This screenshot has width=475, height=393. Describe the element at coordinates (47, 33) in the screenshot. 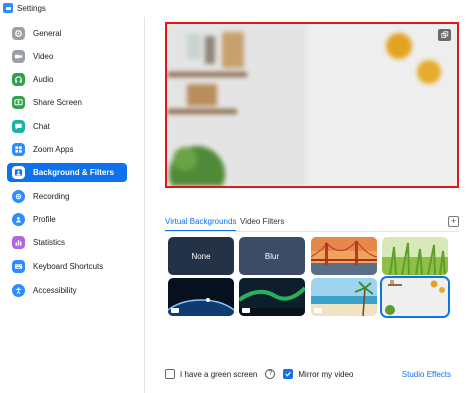

I see `sidebar-item-label: General` at that location.